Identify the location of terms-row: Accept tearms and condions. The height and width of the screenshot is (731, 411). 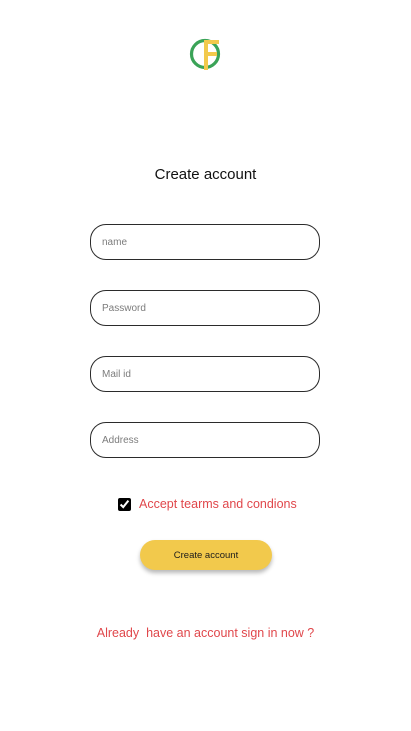
(207, 504).